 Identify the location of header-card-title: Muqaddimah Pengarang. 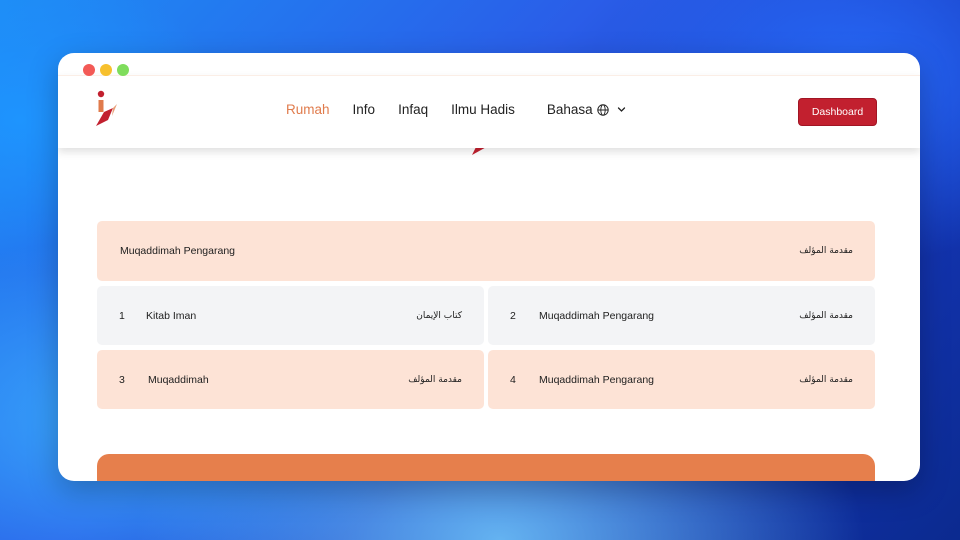
(177, 251).